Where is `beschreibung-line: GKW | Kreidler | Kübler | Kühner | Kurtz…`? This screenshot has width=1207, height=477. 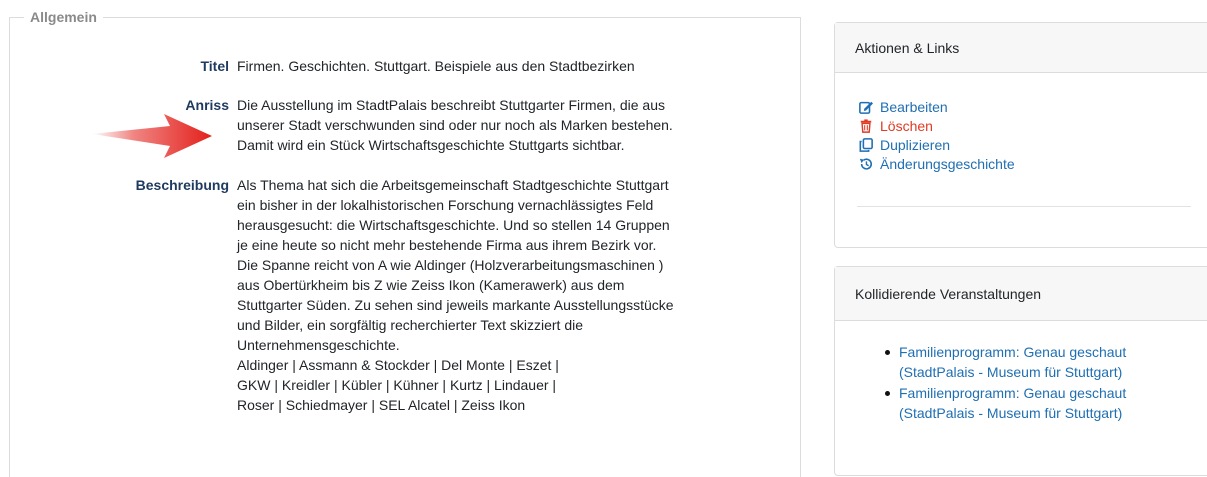
beschreibung-line: GKW | Kreidler | Kübler | Kühner | Kurtz… is located at coordinates (397, 385).